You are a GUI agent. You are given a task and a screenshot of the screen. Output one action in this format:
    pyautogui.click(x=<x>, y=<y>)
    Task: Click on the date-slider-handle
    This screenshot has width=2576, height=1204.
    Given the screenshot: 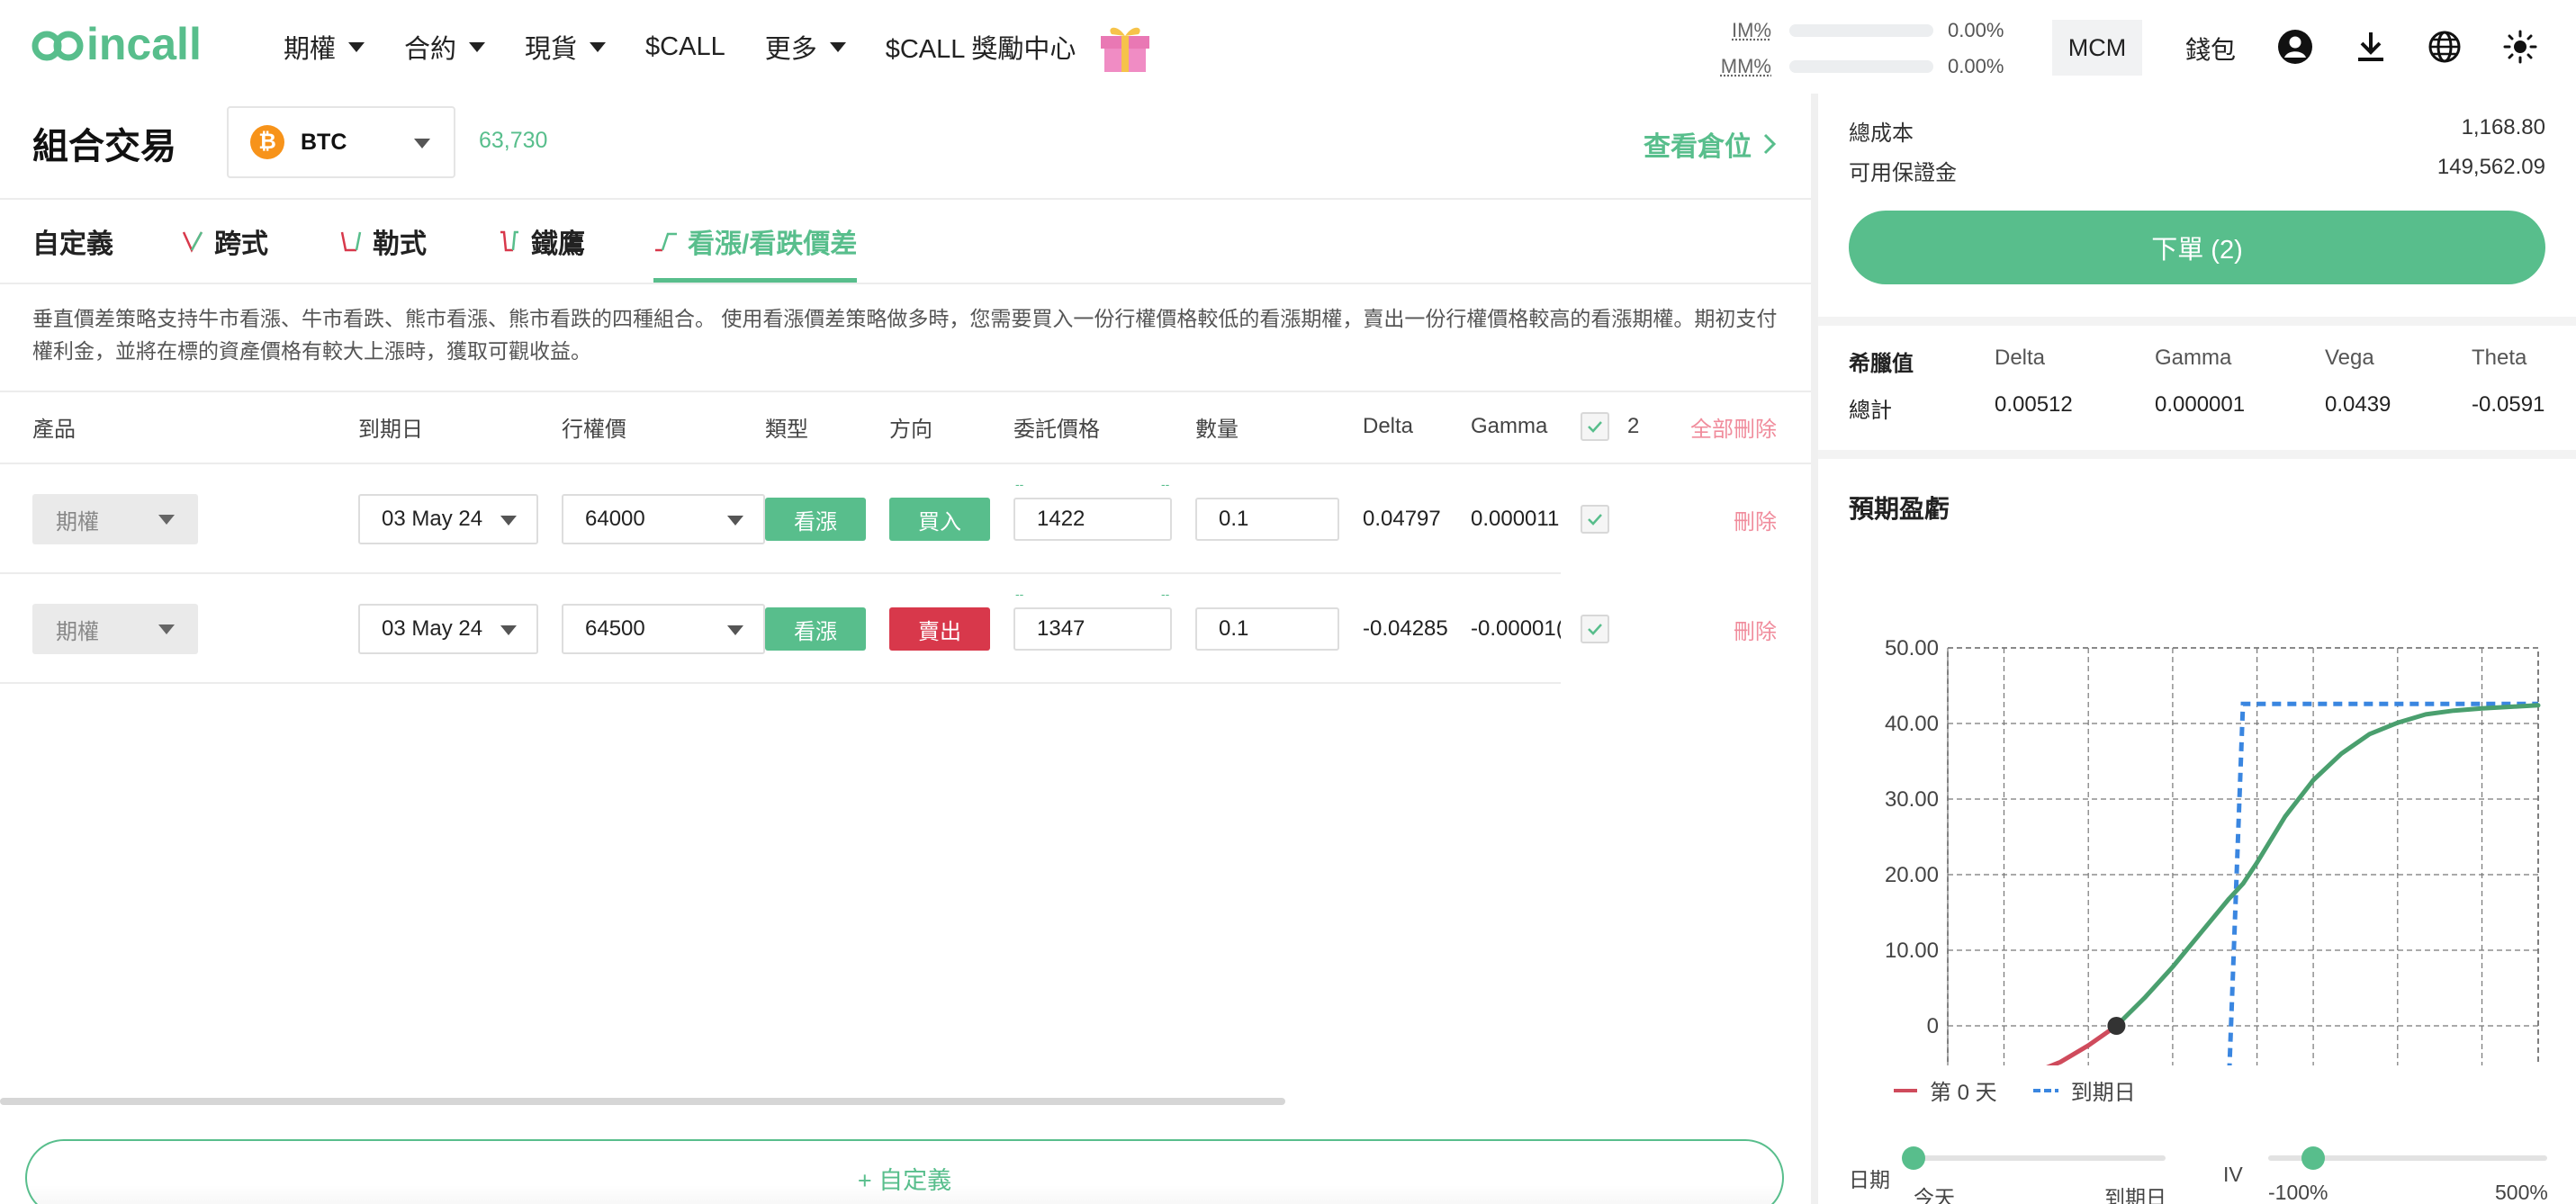 What is the action you would take?
    pyautogui.click(x=1913, y=1158)
    